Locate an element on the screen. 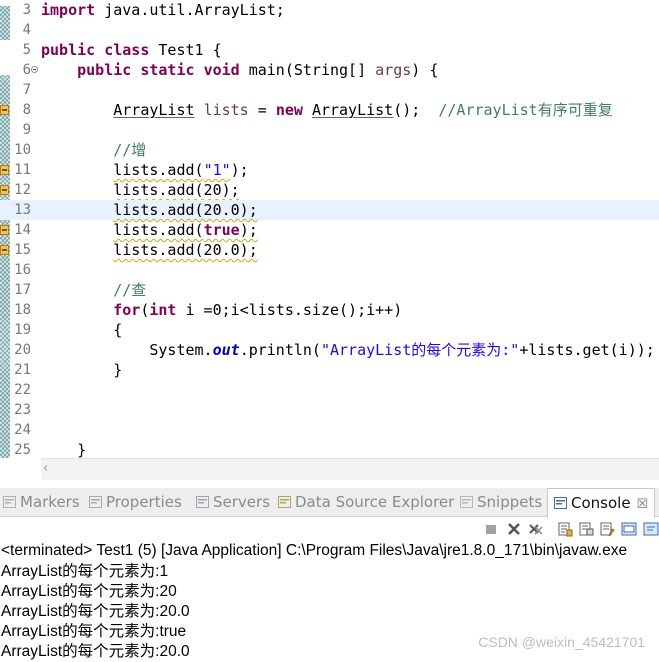 The height and width of the screenshot is (662, 659). tab-properties: Properties is located at coordinates (135, 502).